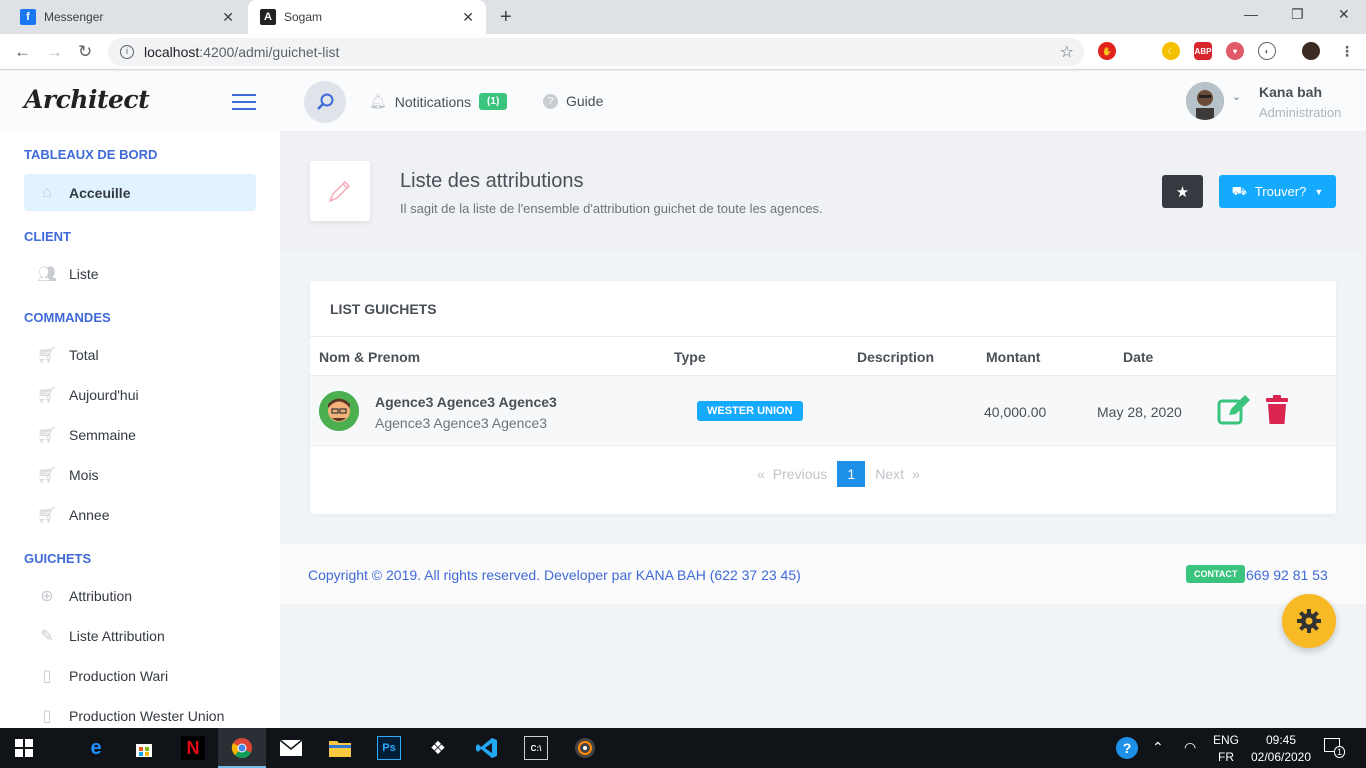 This screenshot has width=1366, height=768. Describe the element at coordinates (889, 474) in the screenshot. I see `next-link: Next` at that location.